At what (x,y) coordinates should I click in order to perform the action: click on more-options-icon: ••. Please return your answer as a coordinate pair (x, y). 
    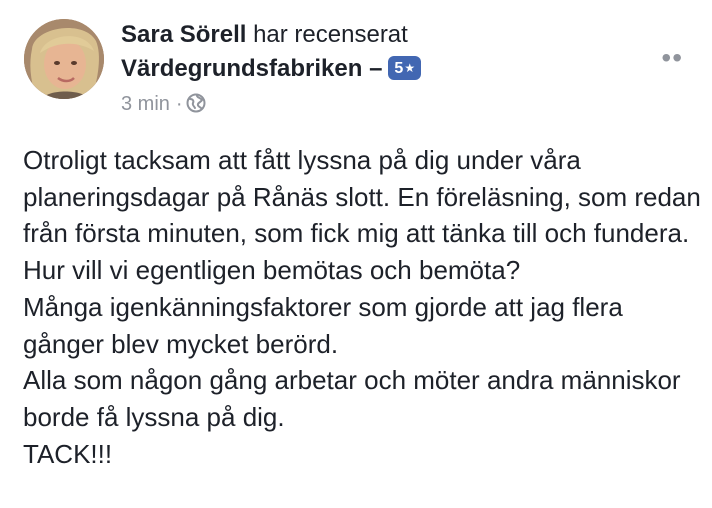
    Looking at the image, I should click on (672, 58).